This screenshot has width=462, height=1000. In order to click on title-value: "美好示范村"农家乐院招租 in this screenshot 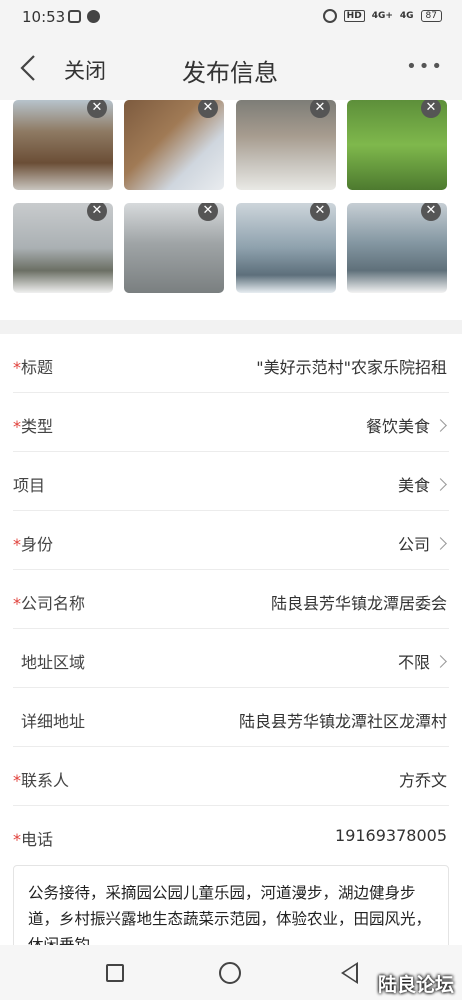, I will do `click(351, 366)`.